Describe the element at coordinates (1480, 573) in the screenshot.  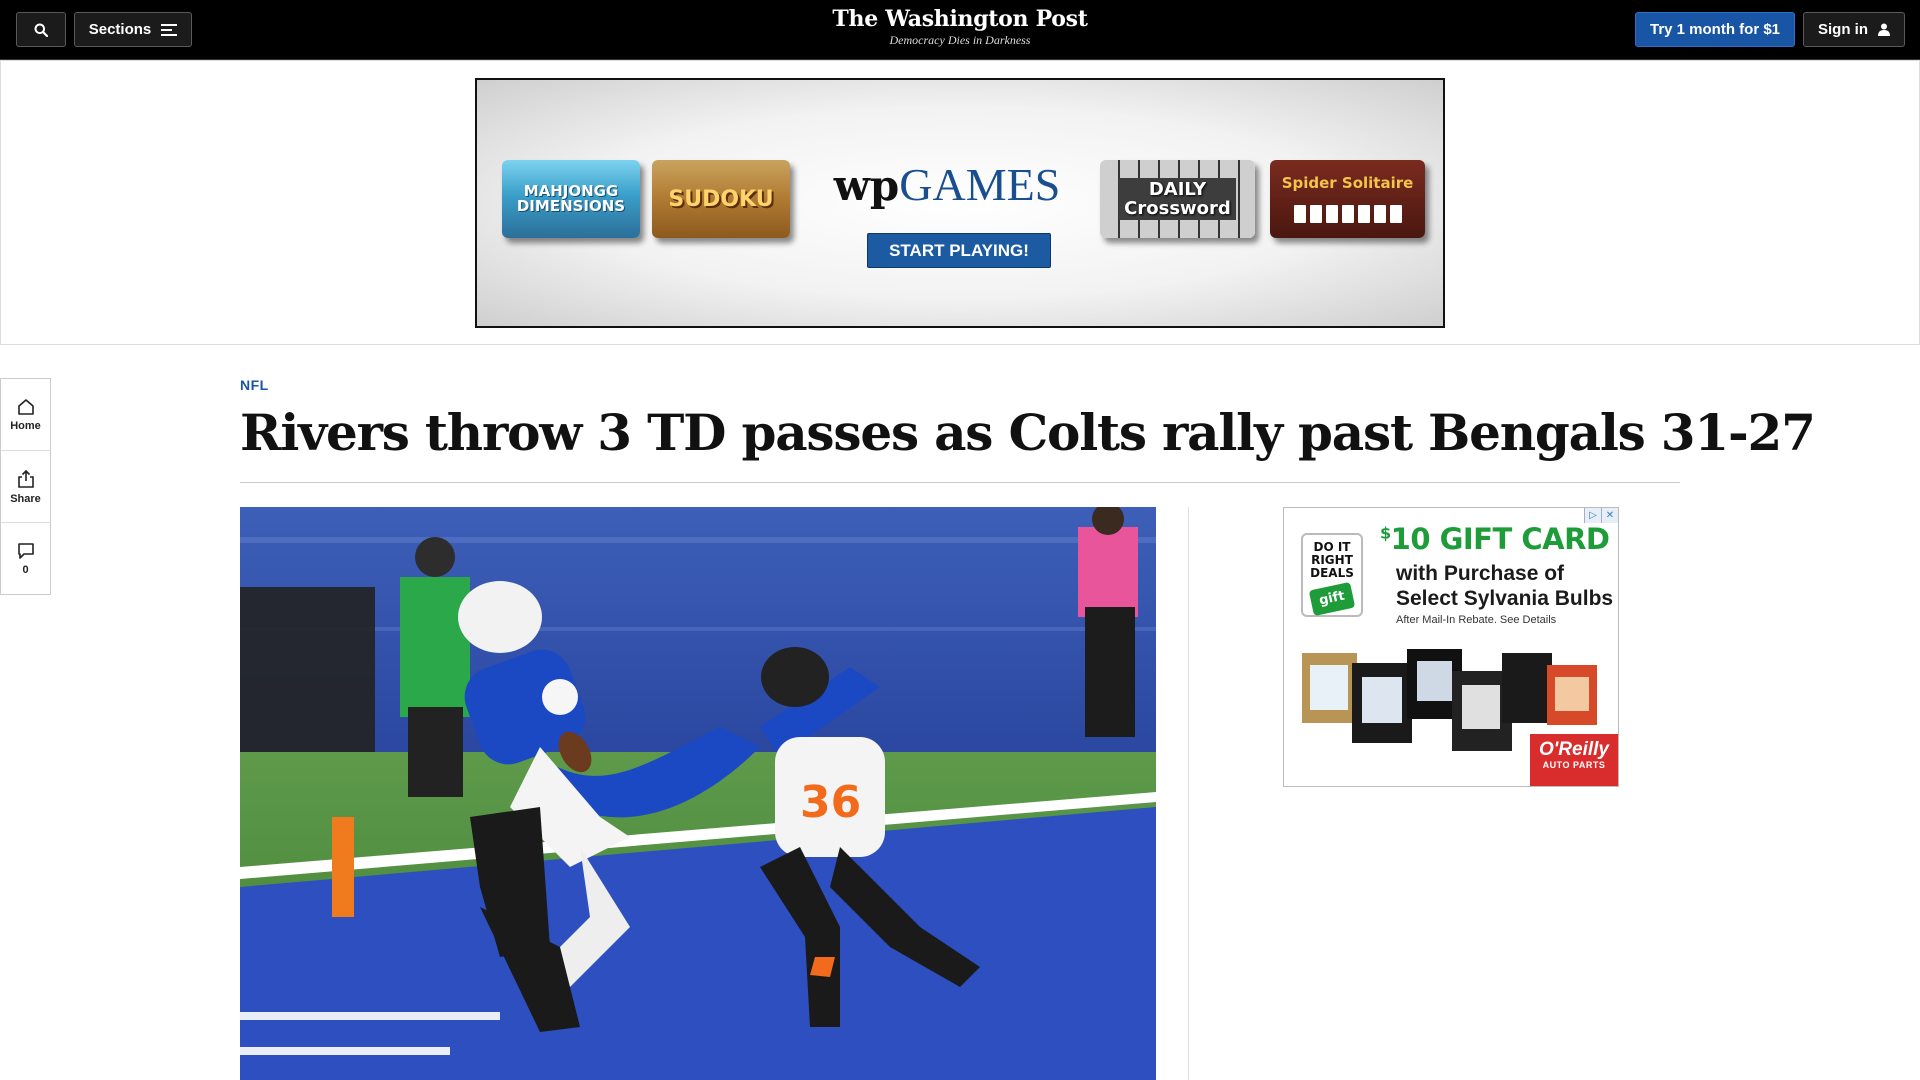
I see `ad-line-1: with Purchase of` at that location.